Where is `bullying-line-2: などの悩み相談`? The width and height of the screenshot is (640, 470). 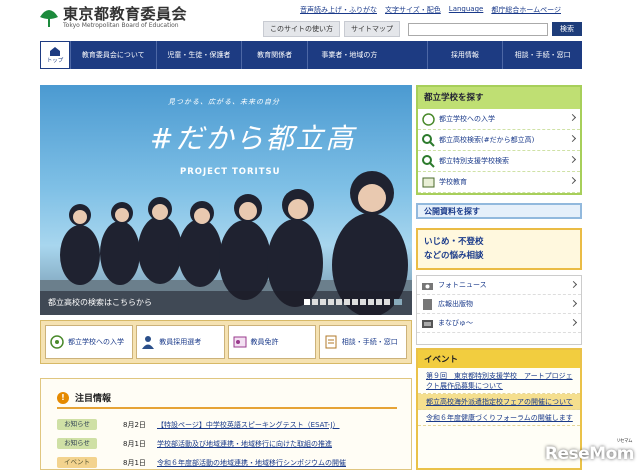 bullying-line-2: などの悩み相談 is located at coordinates (454, 256).